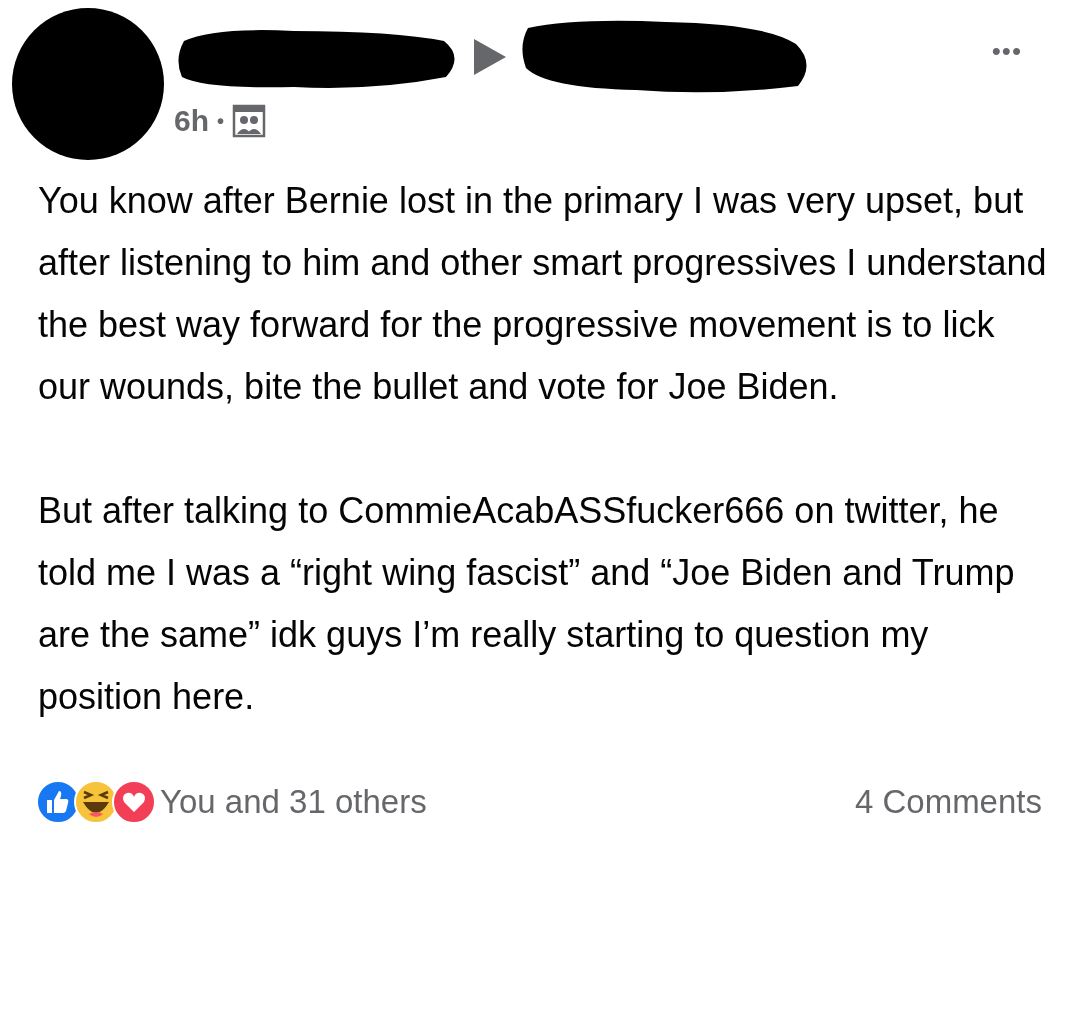 This screenshot has height=1036, width=1080. I want to click on group-icon, so click(249, 121).